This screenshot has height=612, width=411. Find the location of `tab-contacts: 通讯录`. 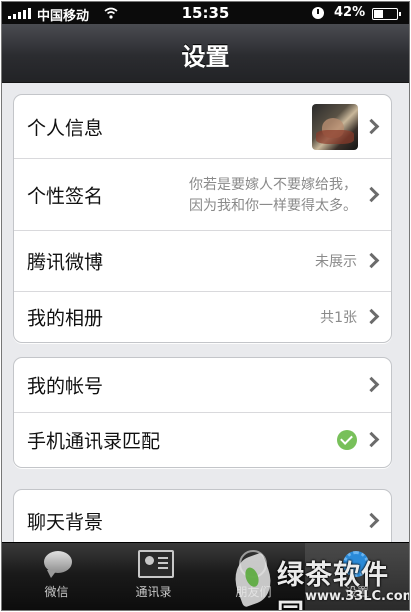

tab-contacts: 通讯录 is located at coordinates (153, 576).